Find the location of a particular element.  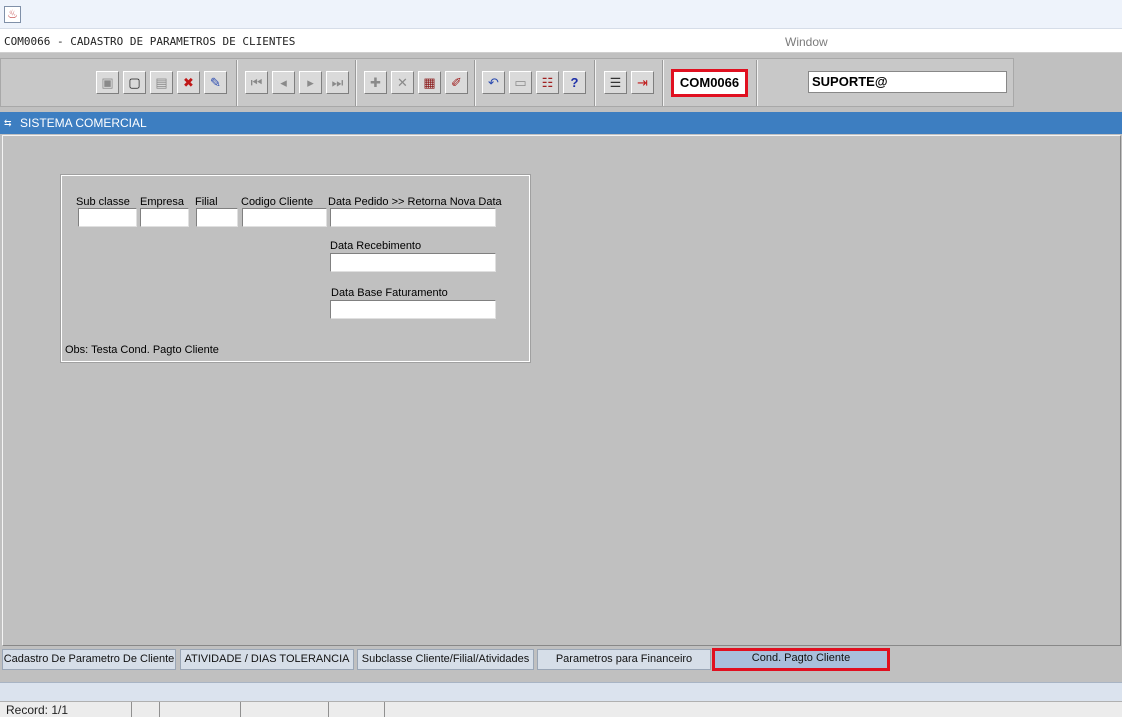

delete-record-button: ✕ is located at coordinates (402, 82).